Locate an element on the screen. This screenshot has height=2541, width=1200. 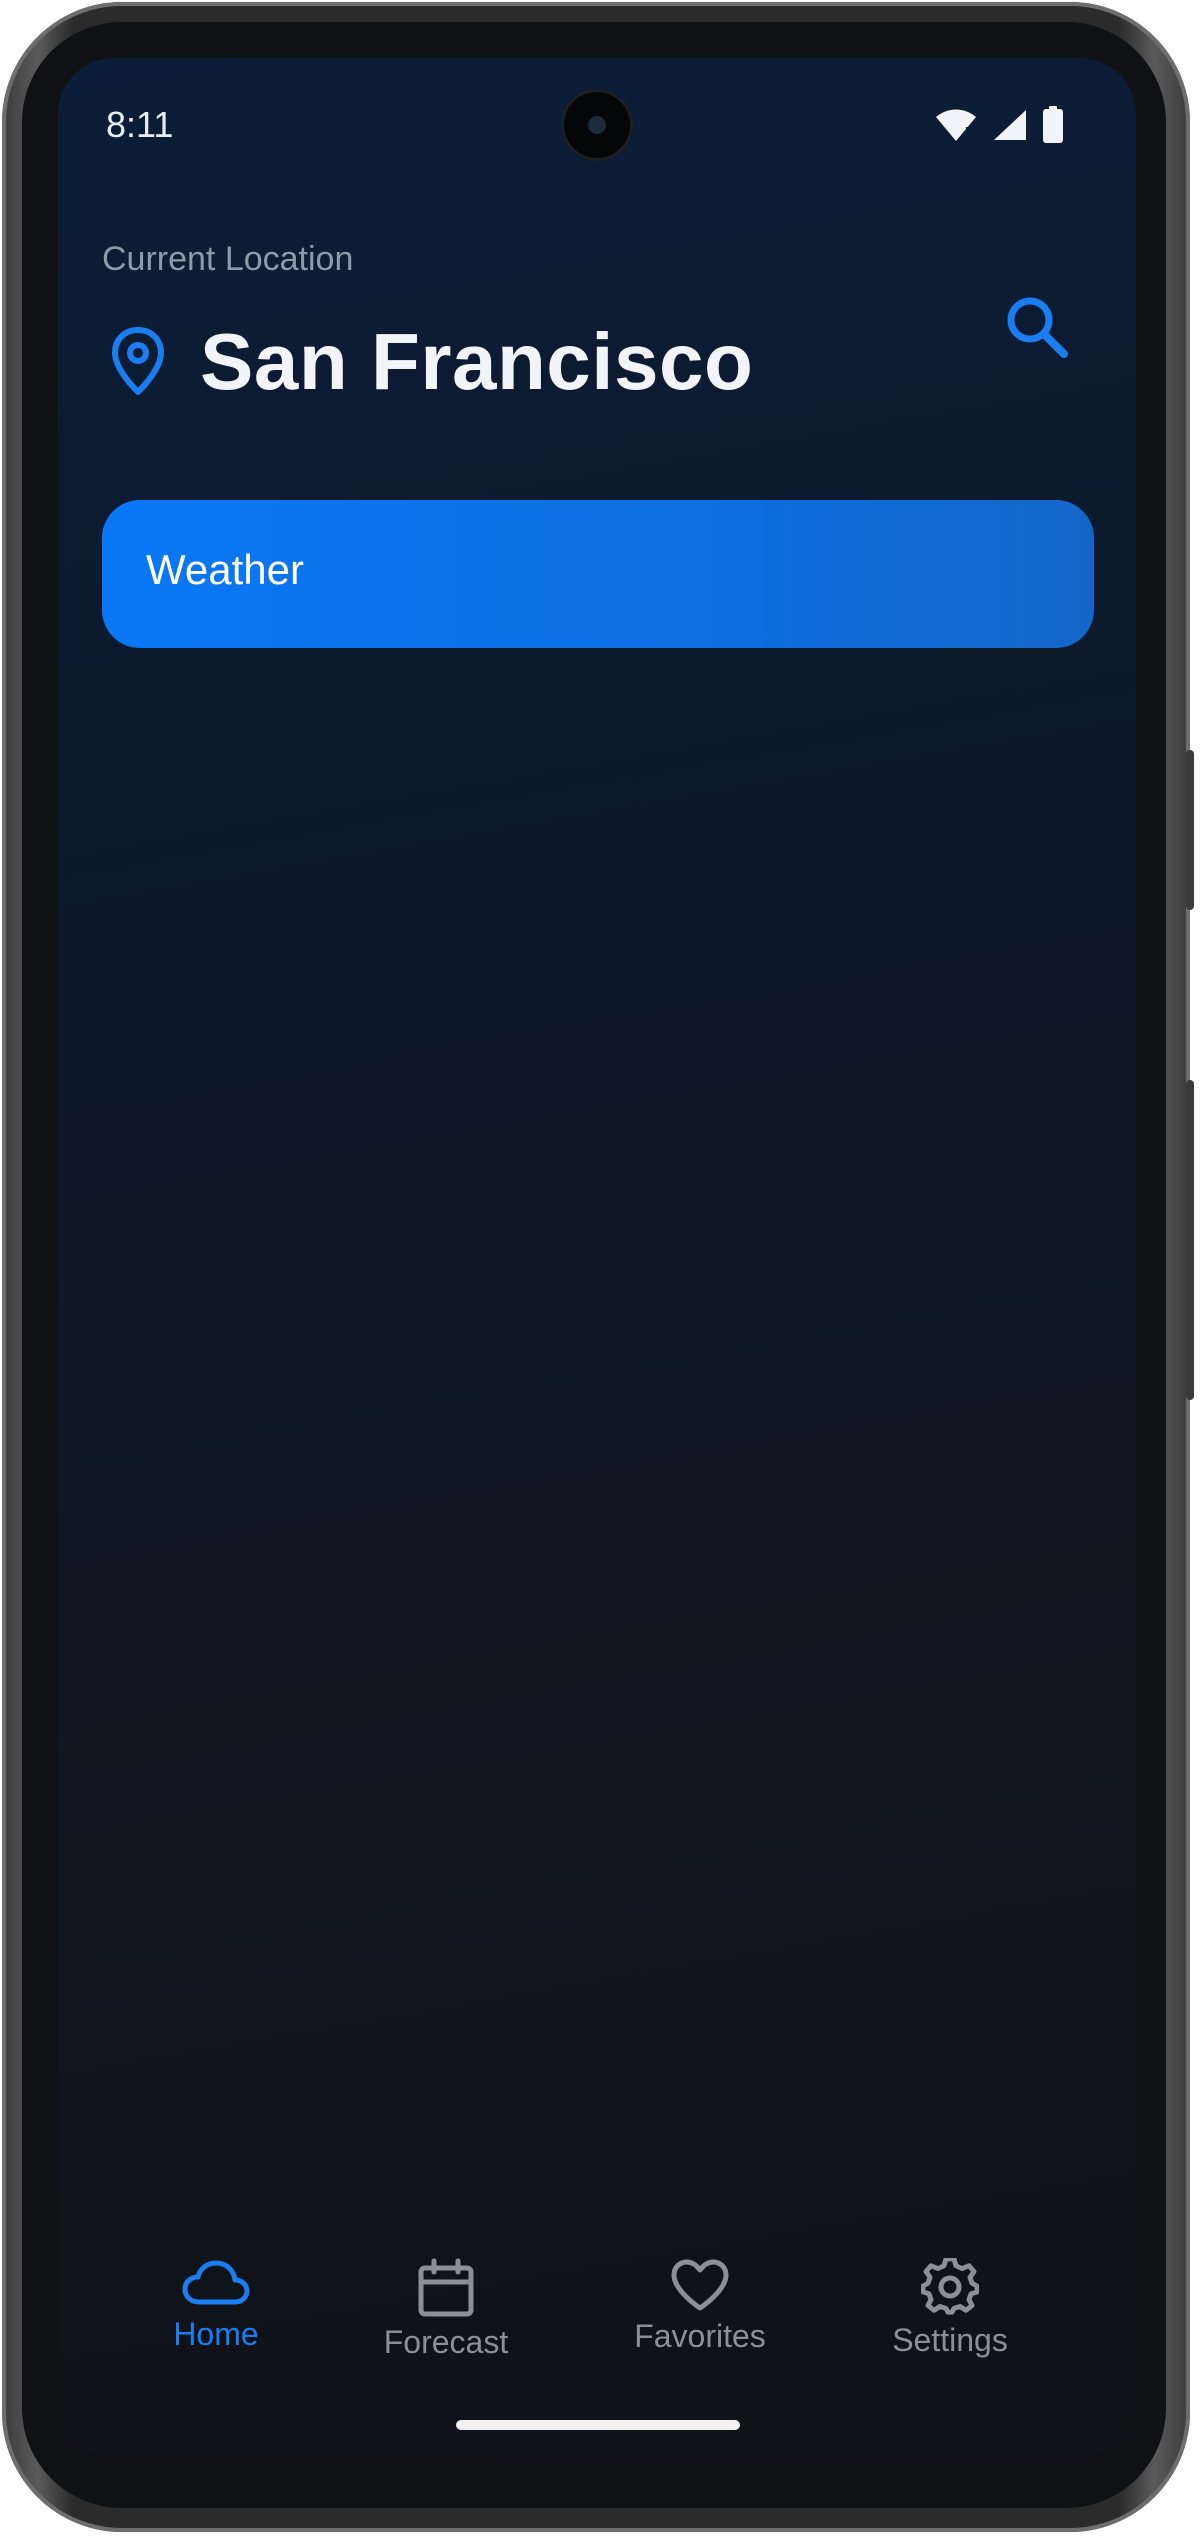
power-button is located at coordinates (1190, 830).